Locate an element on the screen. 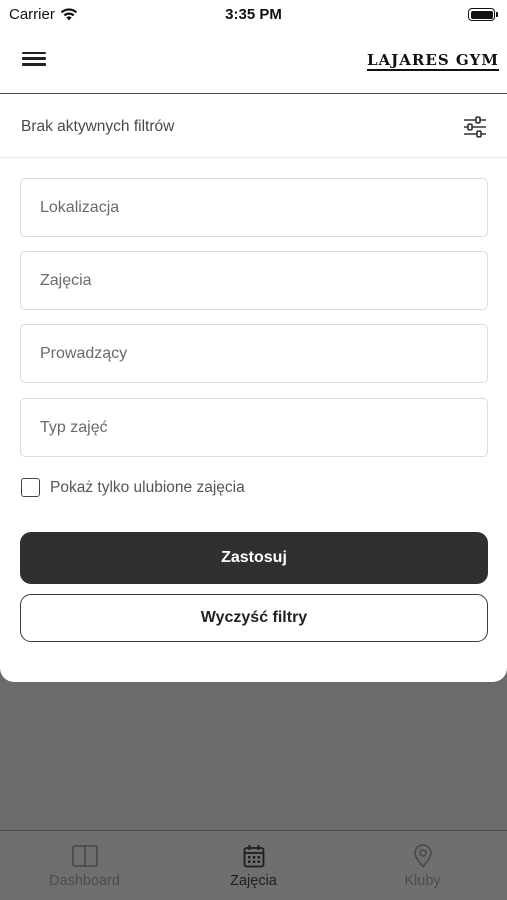 Image resolution: width=507 pixels, height=900 pixels. battery-icon is located at coordinates (483, 14).